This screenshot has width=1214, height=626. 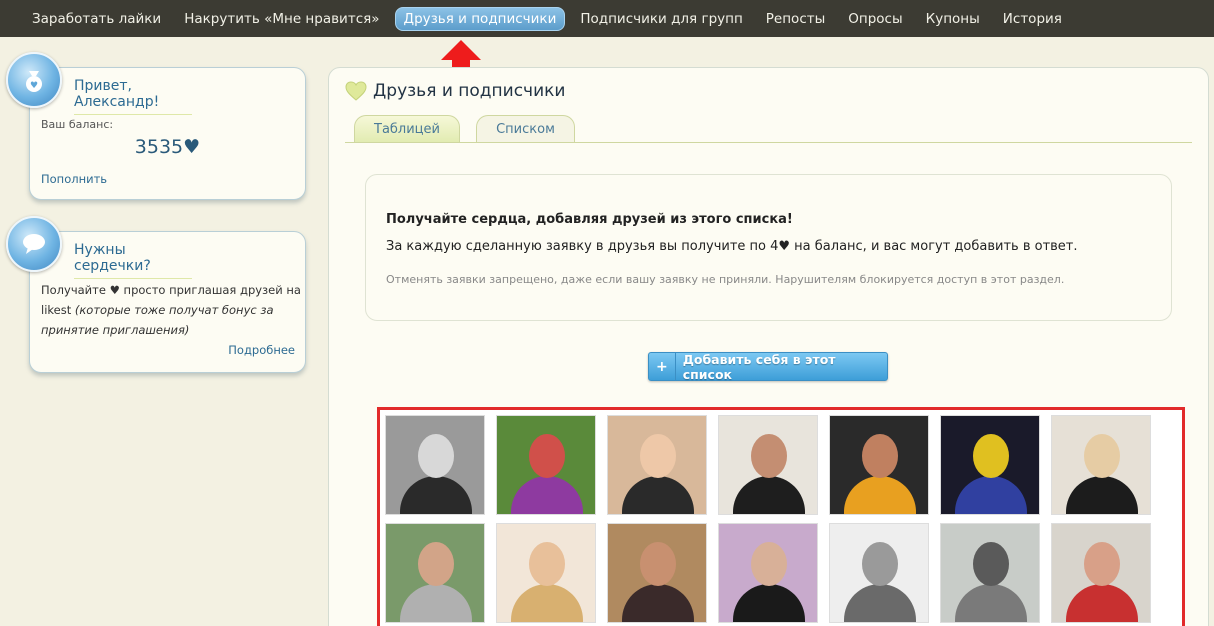 What do you see at coordinates (133, 260) in the screenshot?
I see `hearts-title: Нужны сердечки?` at bounding box center [133, 260].